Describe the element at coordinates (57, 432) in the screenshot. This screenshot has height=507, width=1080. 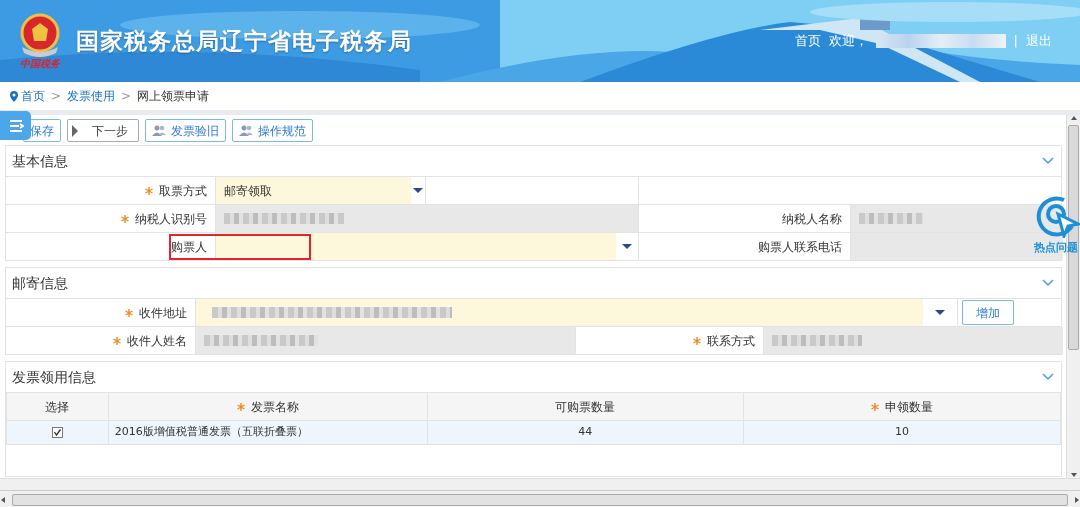
I see `checkbox` at that location.